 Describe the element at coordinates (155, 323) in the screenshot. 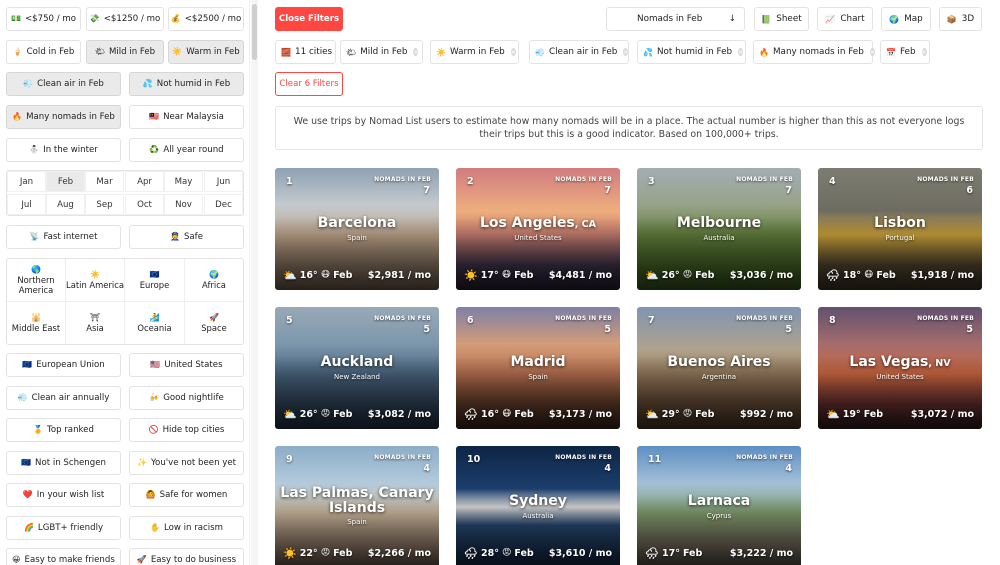

I see `region-oceania: 🏄 Oceania` at that location.